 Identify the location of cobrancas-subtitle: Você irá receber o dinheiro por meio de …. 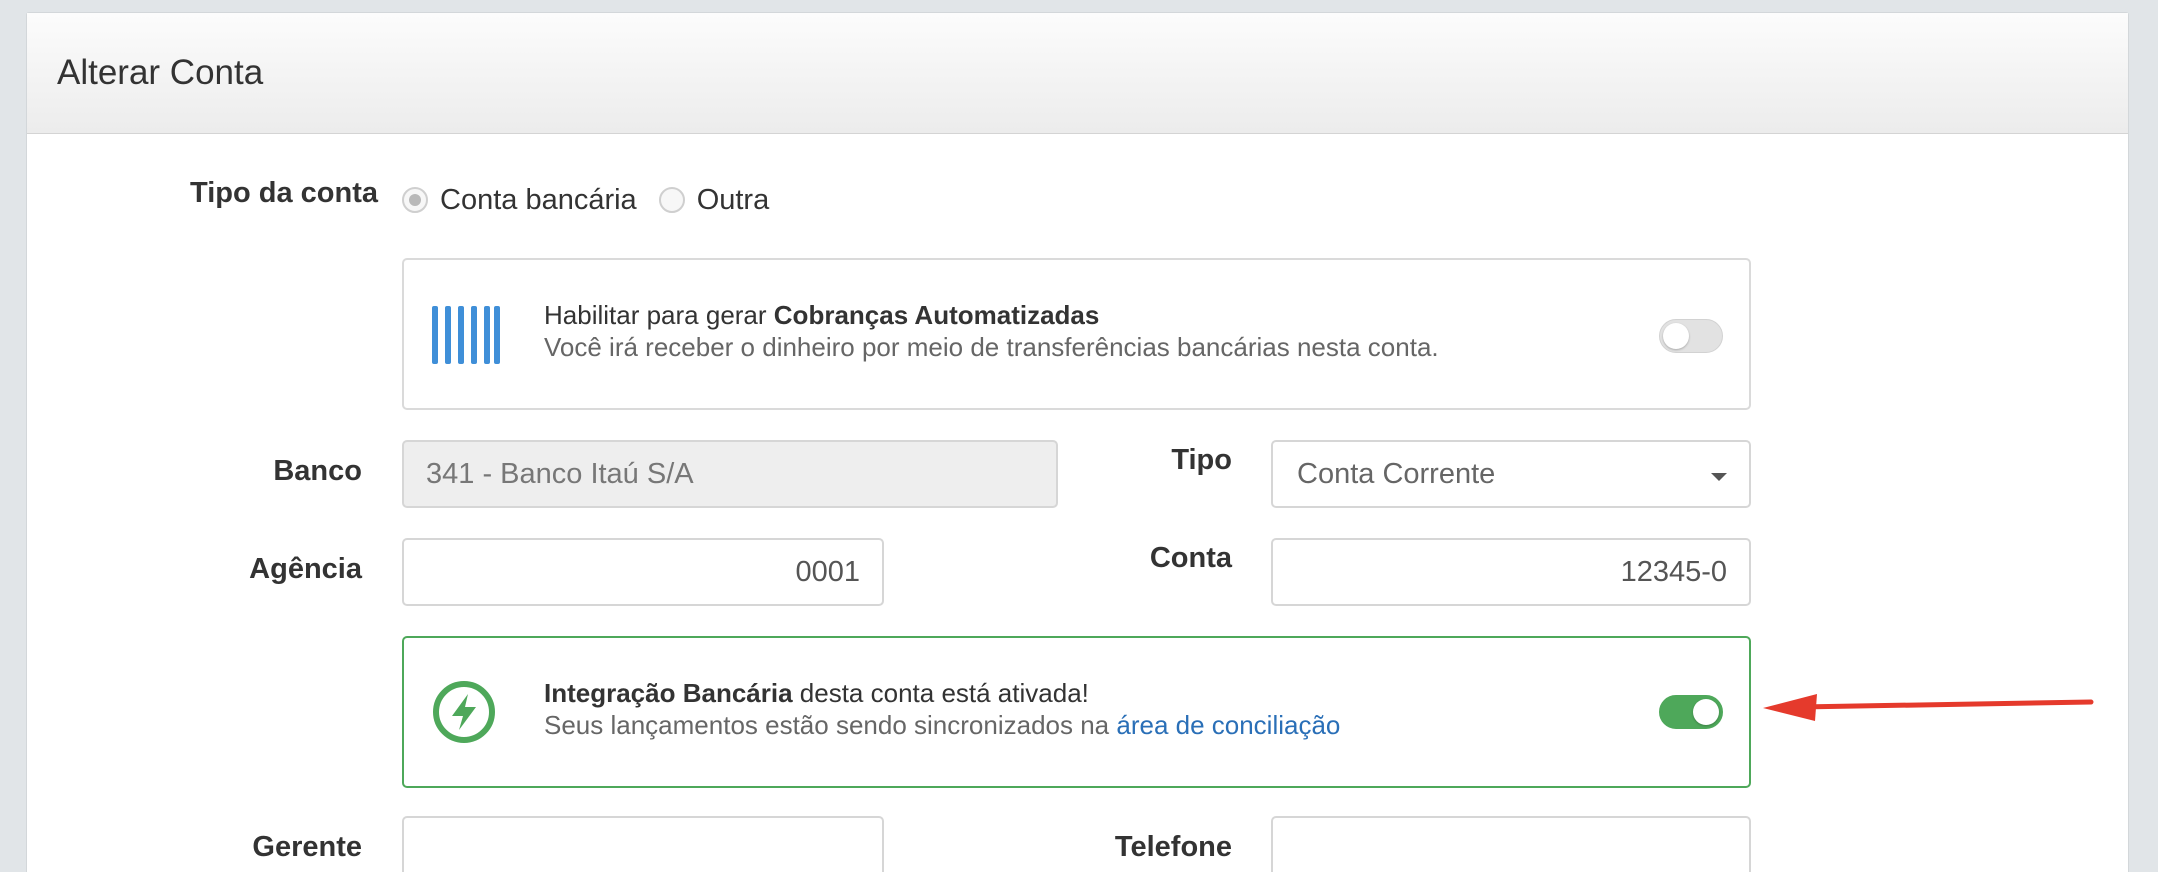
(991, 347).